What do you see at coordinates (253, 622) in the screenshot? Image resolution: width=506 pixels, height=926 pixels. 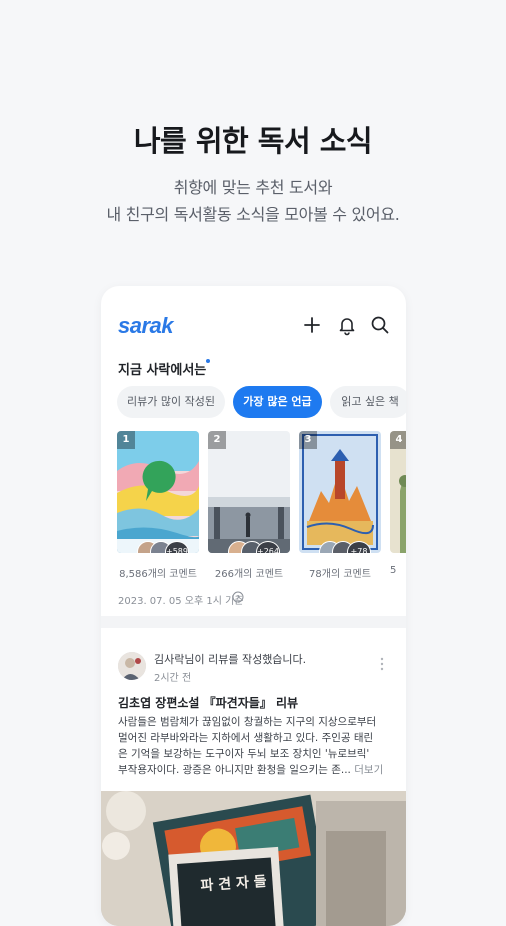 I see `section-divider` at bounding box center [253, 622].